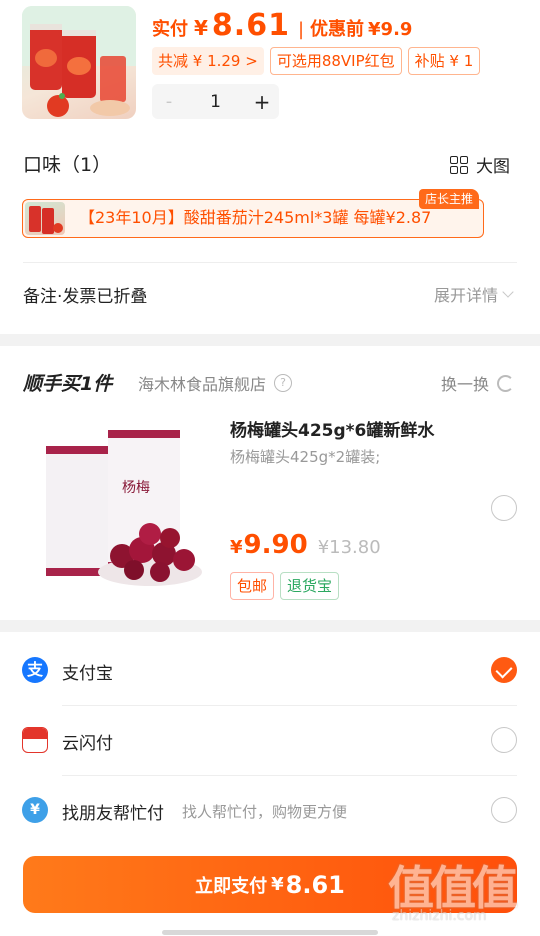  What do you see at coordinates (315, 884) in the screenshot?
I see `pay-now-amount: 8.61` at bounding box center [315, 884].